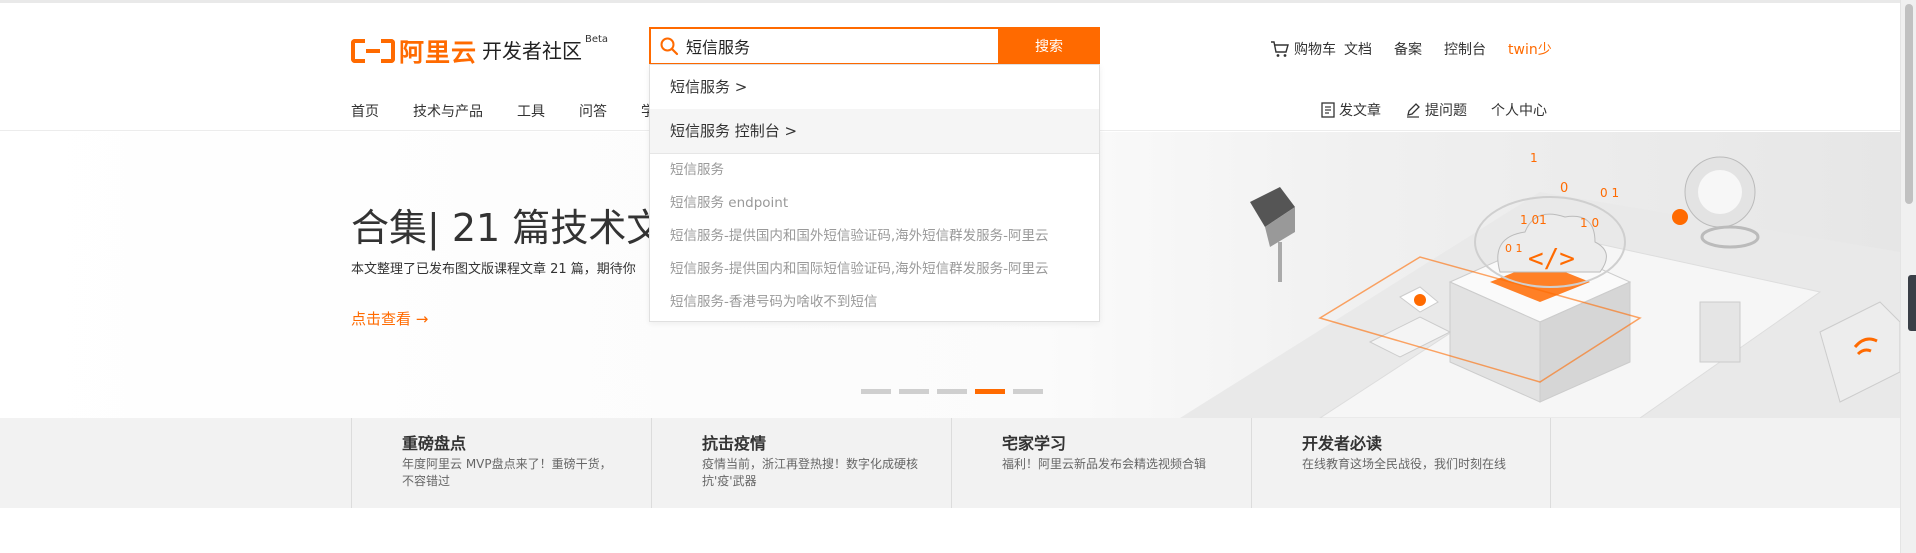 This screenshot has width=1916, height=553. Describe the element at coordinates (373, 51) in the screenshot. I see `aliyun-logo-icon` at that location.